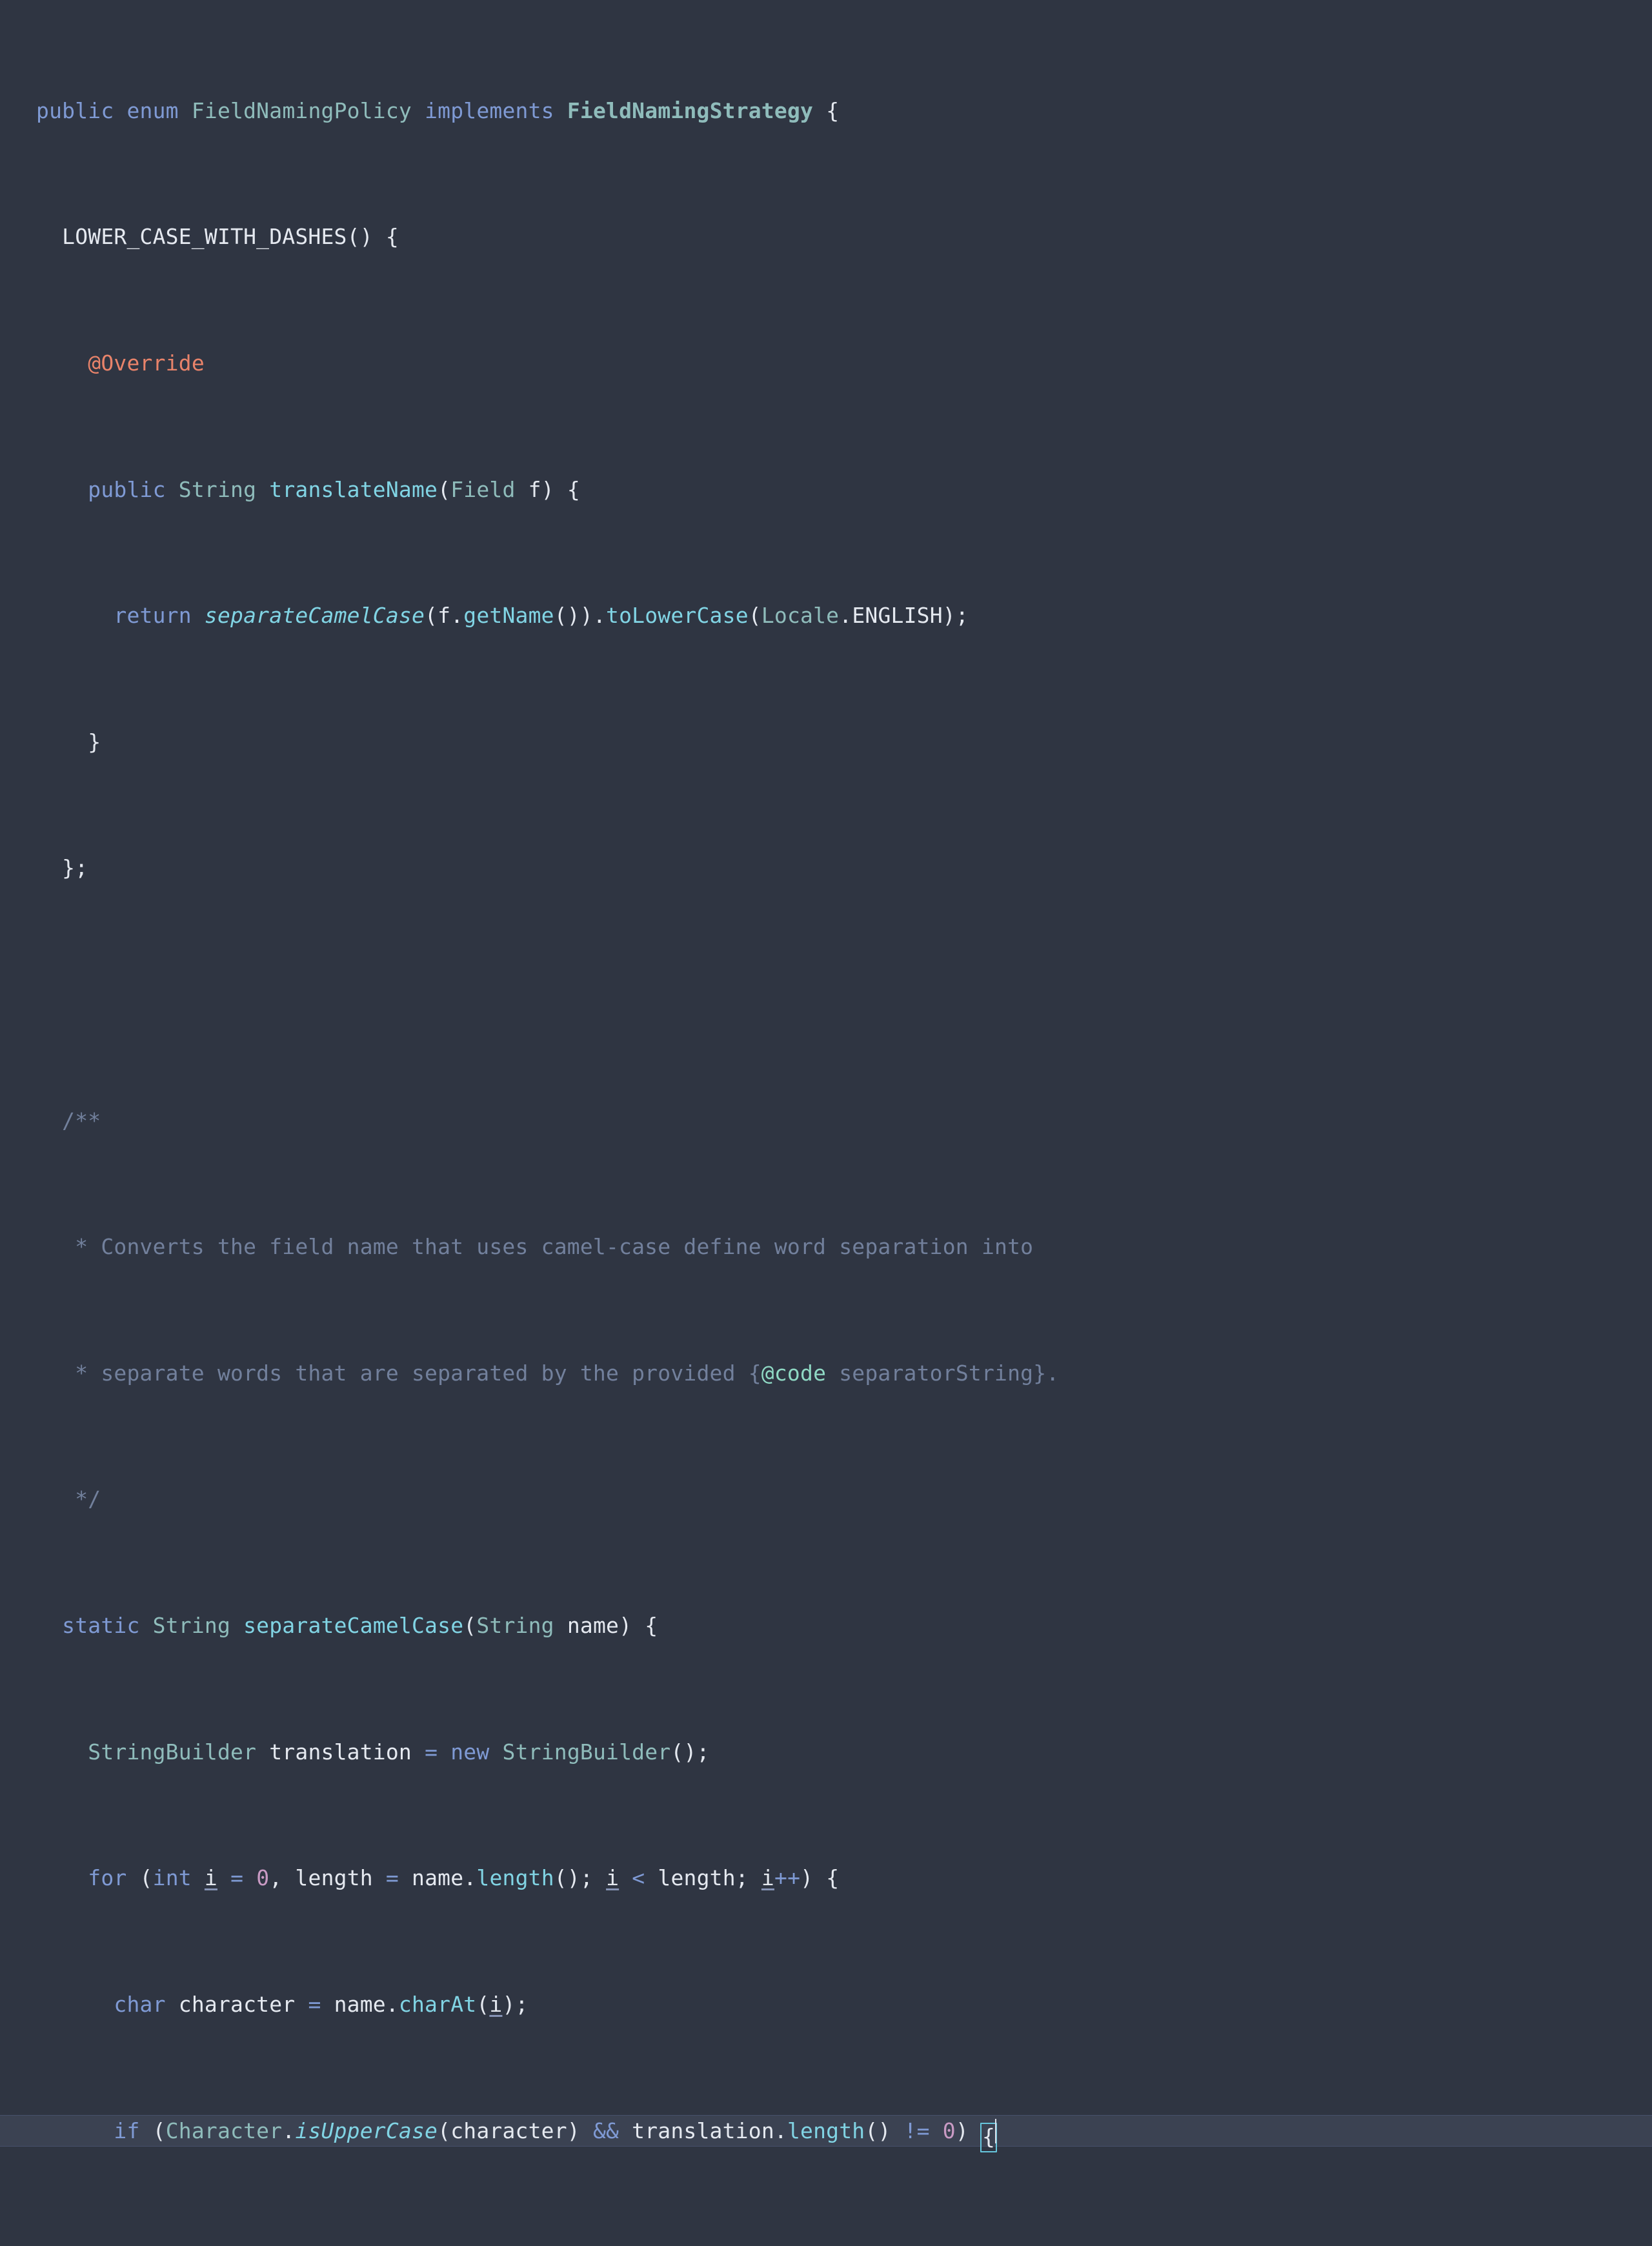 This screenshot has height=2246, width=1652. What do you see at coordinates (826, 237) in the screenshot?
I see `code-line: LOWER_CASE_WITH_DASHES() {` at bounding box center [826, 237].